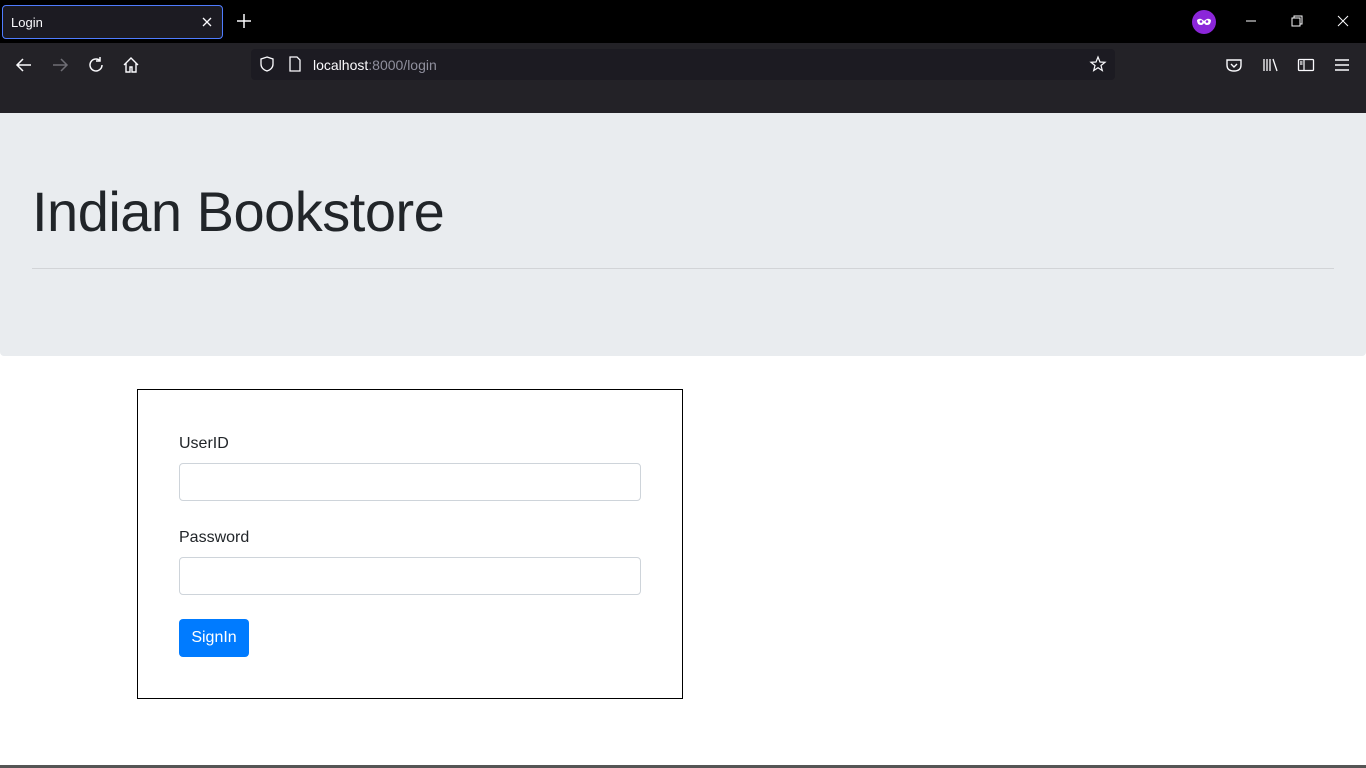  Describe the element at coordinates (244, 21) in the screenshot. I see `plus-icon` at that location.